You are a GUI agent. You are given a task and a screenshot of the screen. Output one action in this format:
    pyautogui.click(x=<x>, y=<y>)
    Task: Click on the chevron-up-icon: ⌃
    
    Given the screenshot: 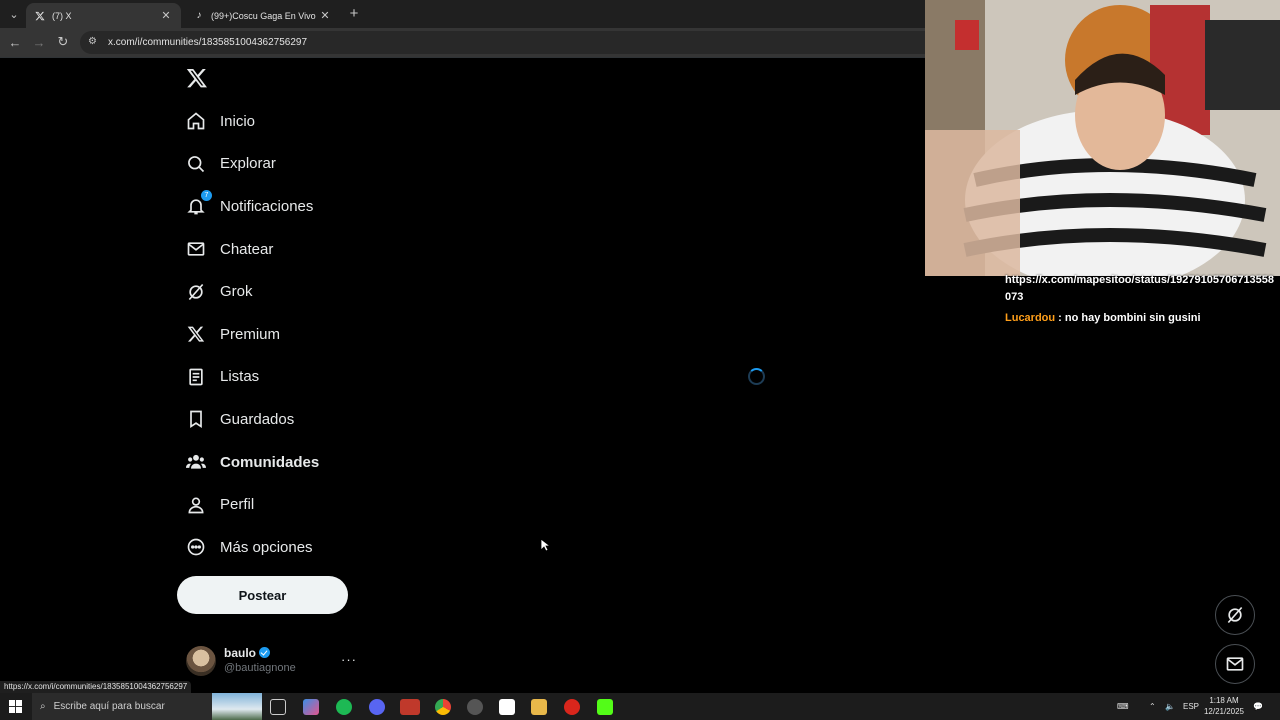 What is the action you would take?
    pyautogui.click(x=1152, y=706)
    